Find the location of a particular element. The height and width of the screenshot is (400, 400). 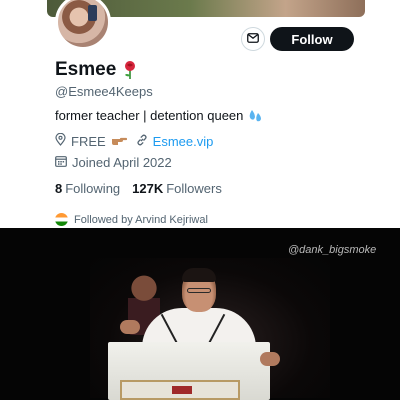

profile-avatar is located at coordinates (83, 25).